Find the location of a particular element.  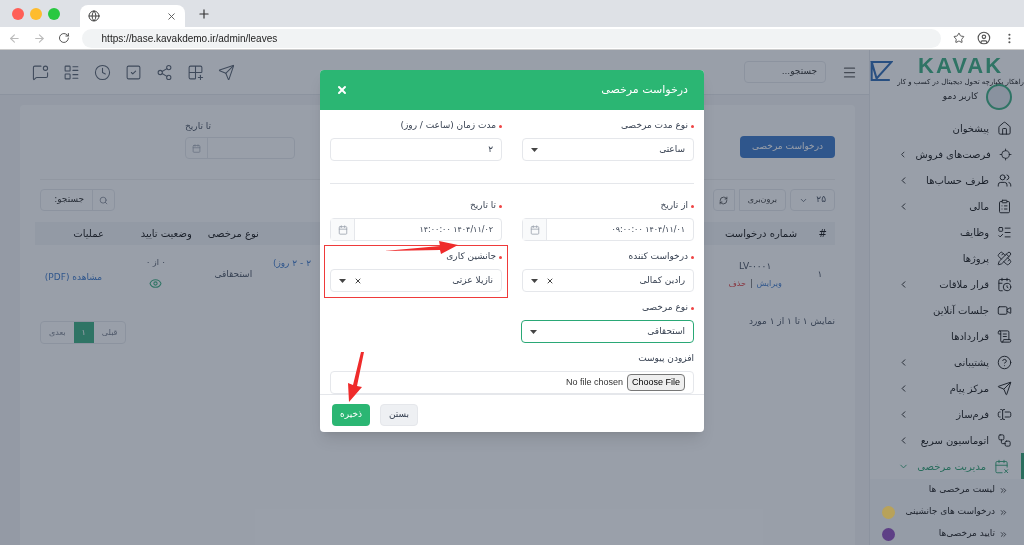

close-button: بستن is located at coordinates (399, 415).